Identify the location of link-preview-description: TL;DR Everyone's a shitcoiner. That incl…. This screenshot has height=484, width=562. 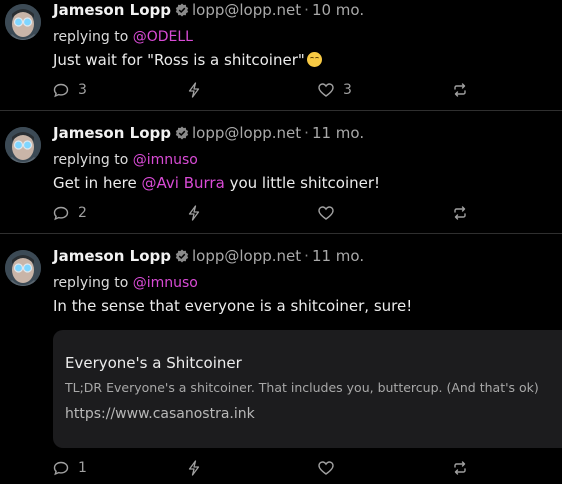
(302, 387).